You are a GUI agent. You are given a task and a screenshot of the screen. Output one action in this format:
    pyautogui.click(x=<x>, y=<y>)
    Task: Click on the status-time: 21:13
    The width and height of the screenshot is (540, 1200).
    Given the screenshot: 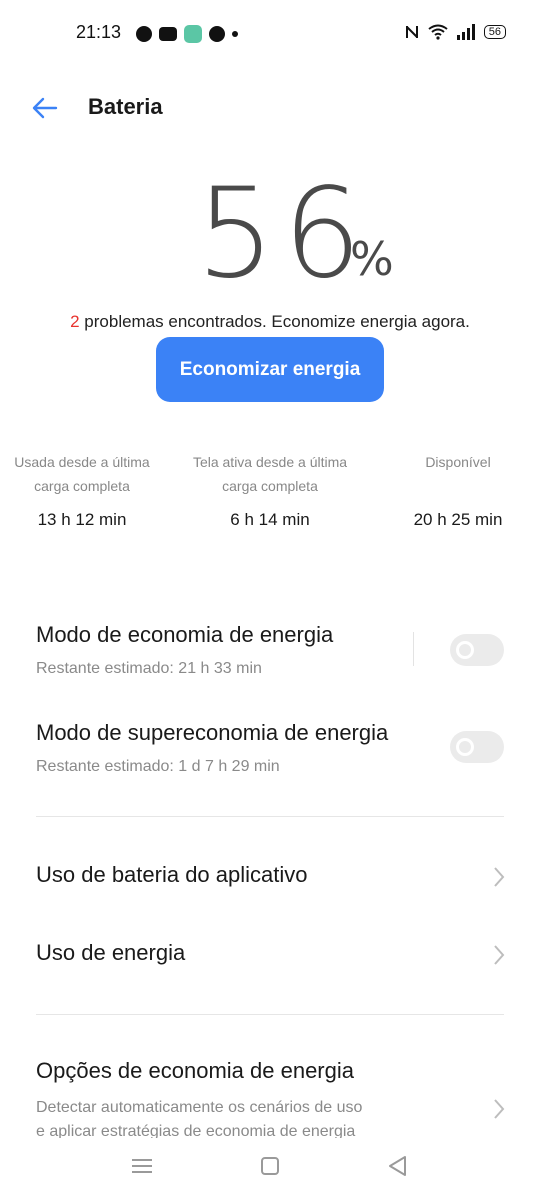 What is the action you would take?
    pyautogui.click(x=99, y=32)
    